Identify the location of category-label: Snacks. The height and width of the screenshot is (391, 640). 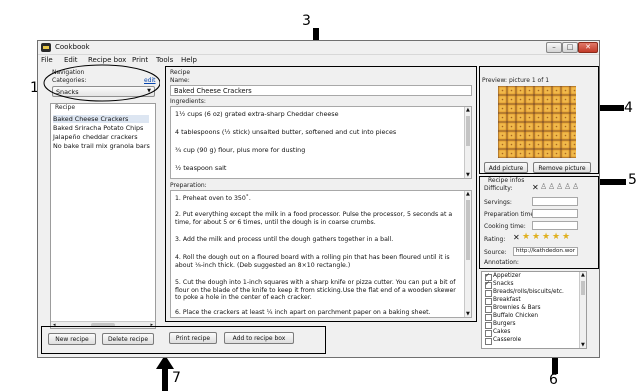
(503, 284).